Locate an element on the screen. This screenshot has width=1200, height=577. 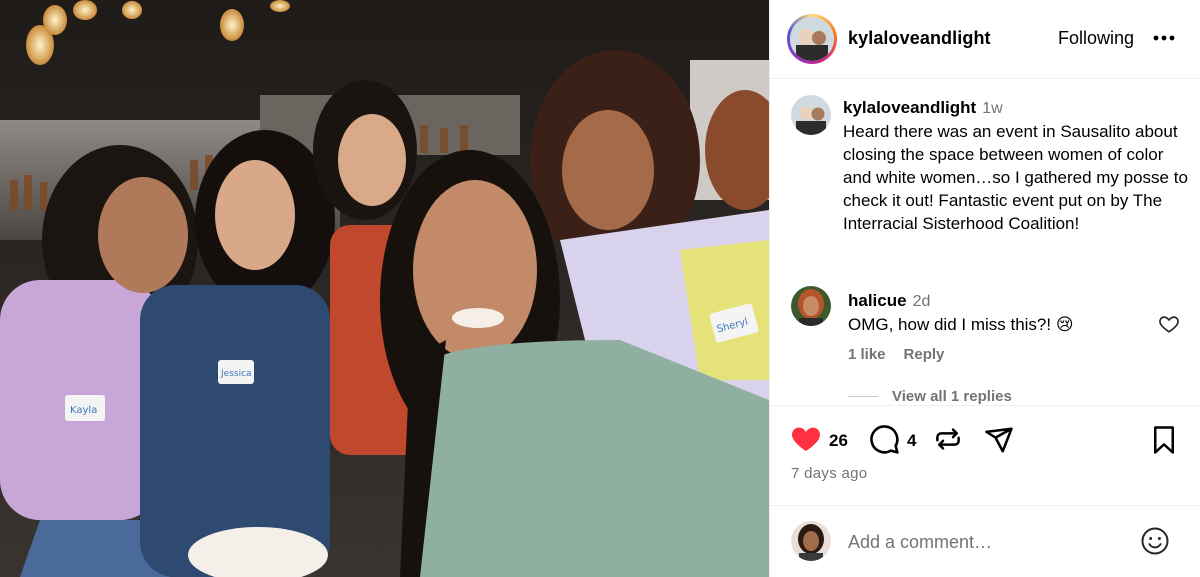
repost-icon is located at coordinates (948, 439).